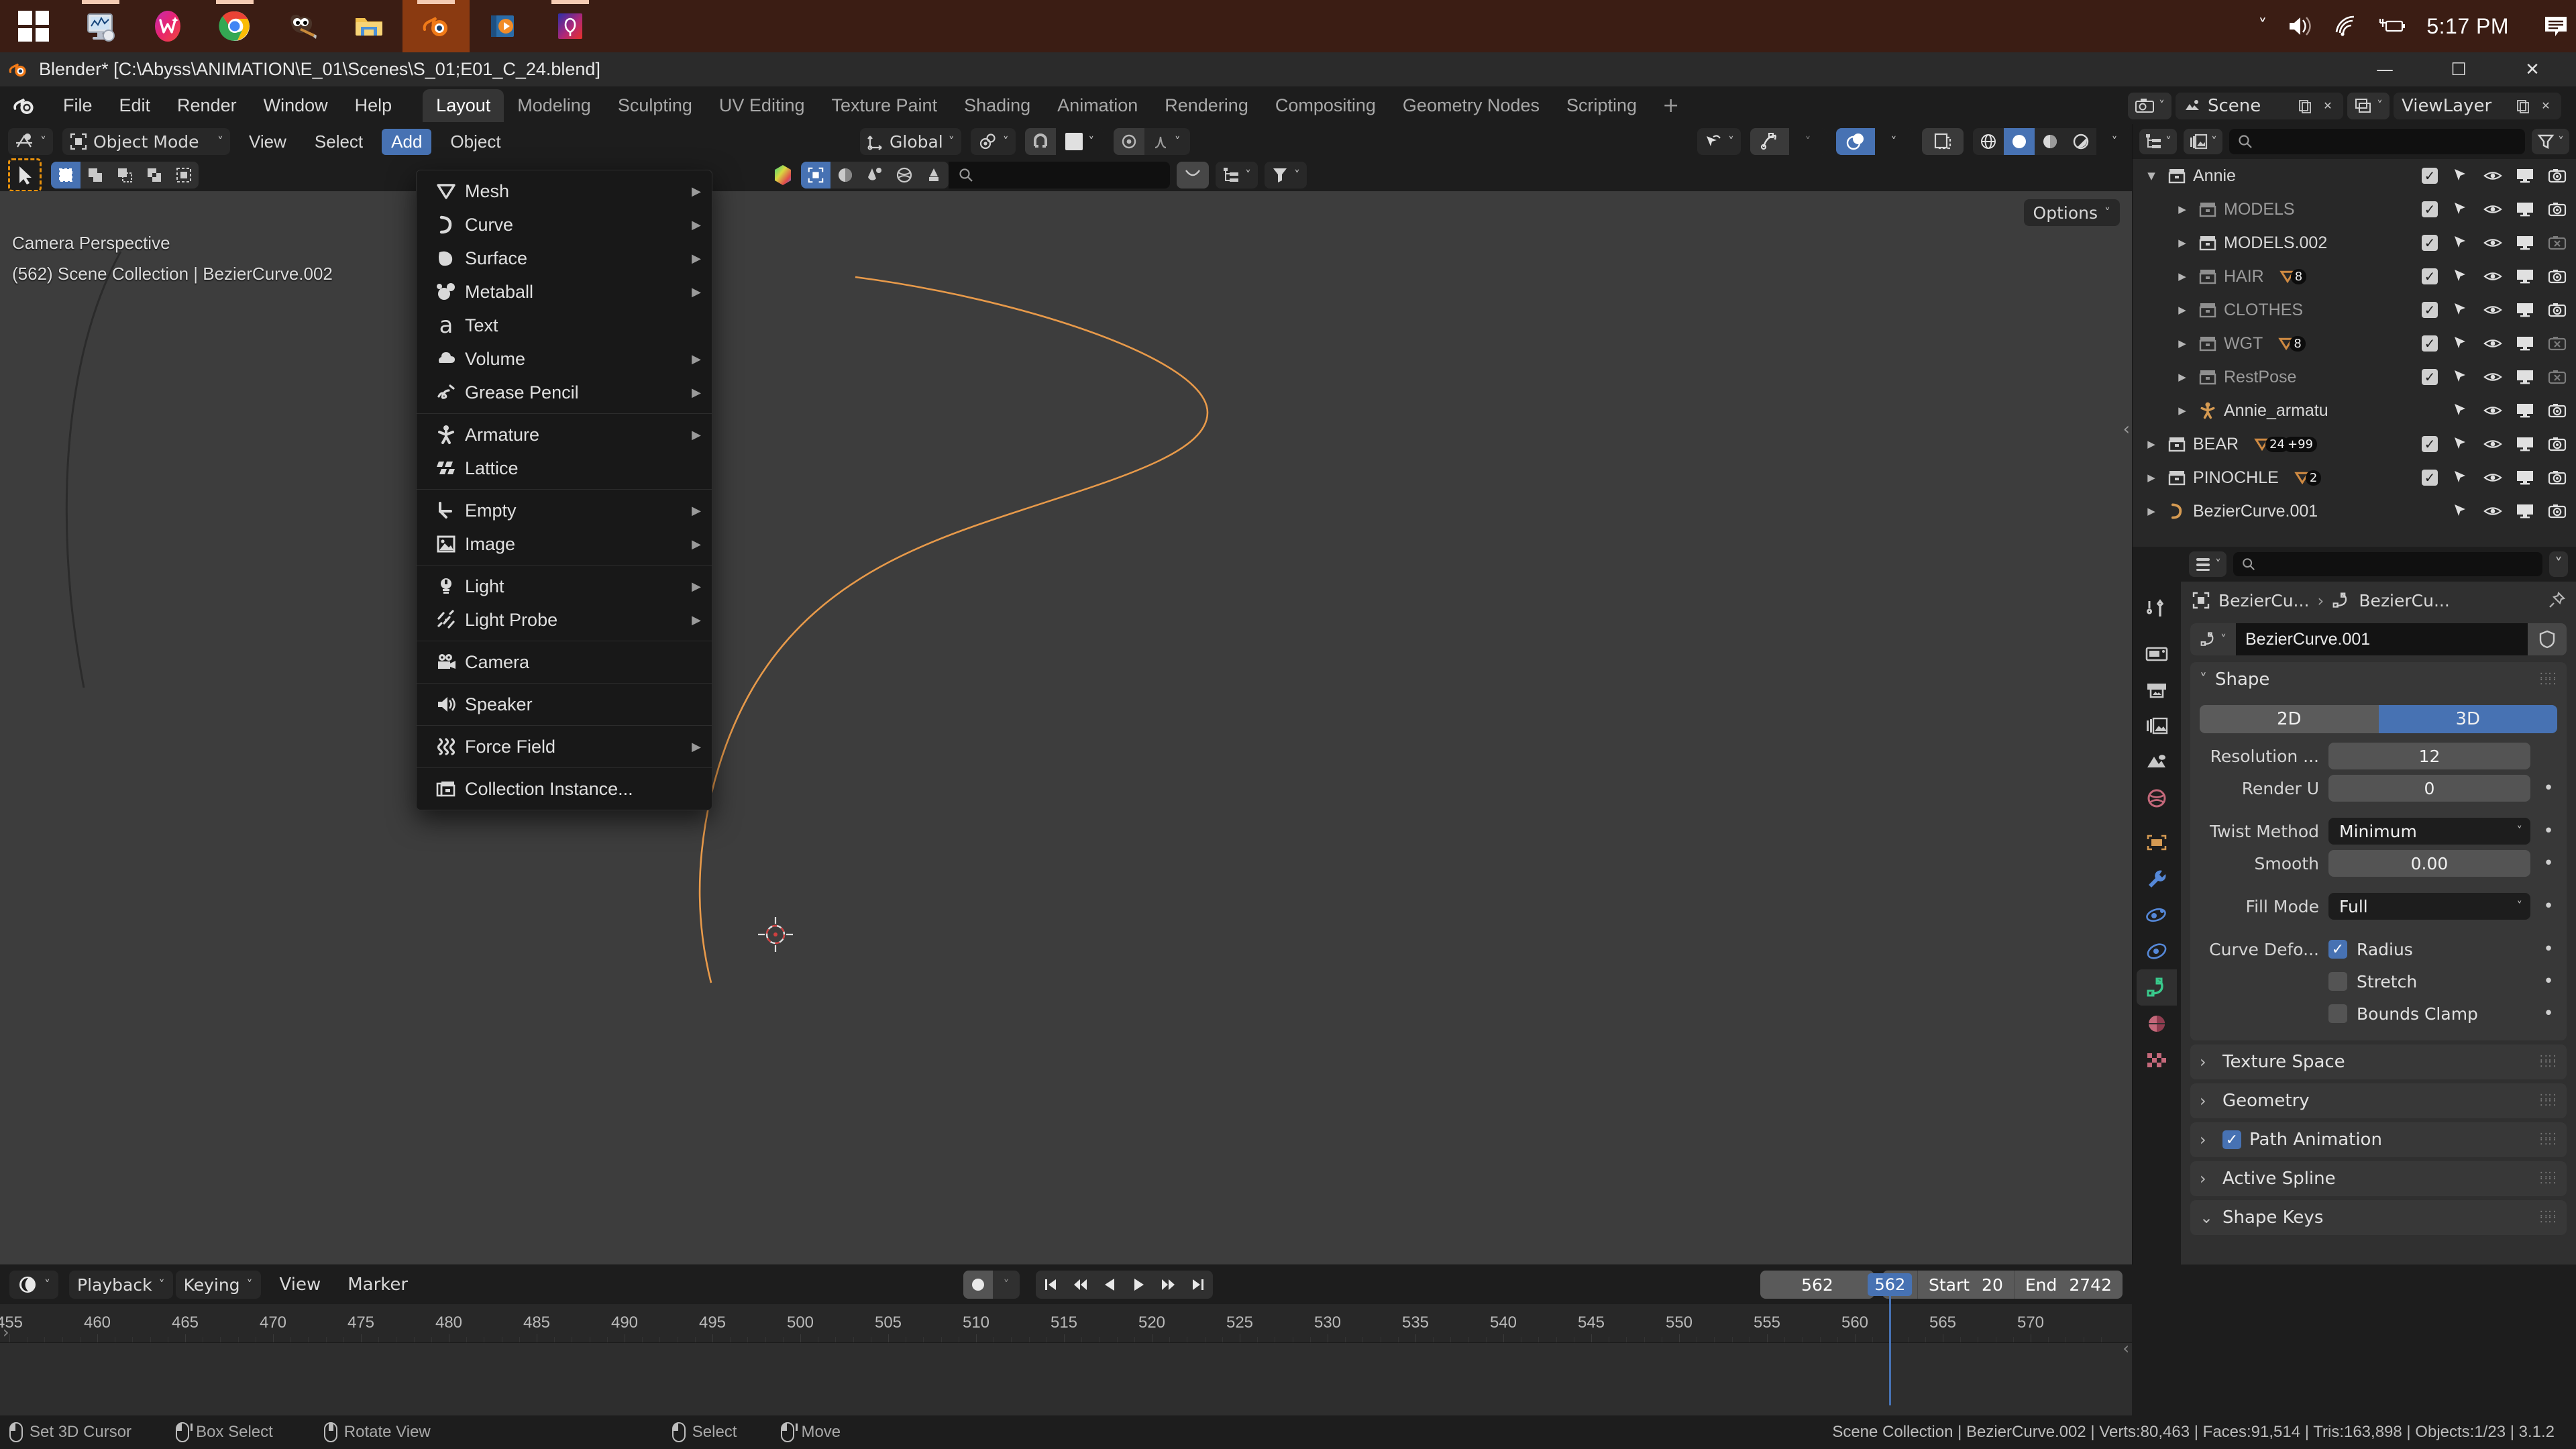 This screenshot has width=2576, height=1449. Describe the element at coordinates (2157, 690) in the screenshot. I see `properties-tab-output` at that location.